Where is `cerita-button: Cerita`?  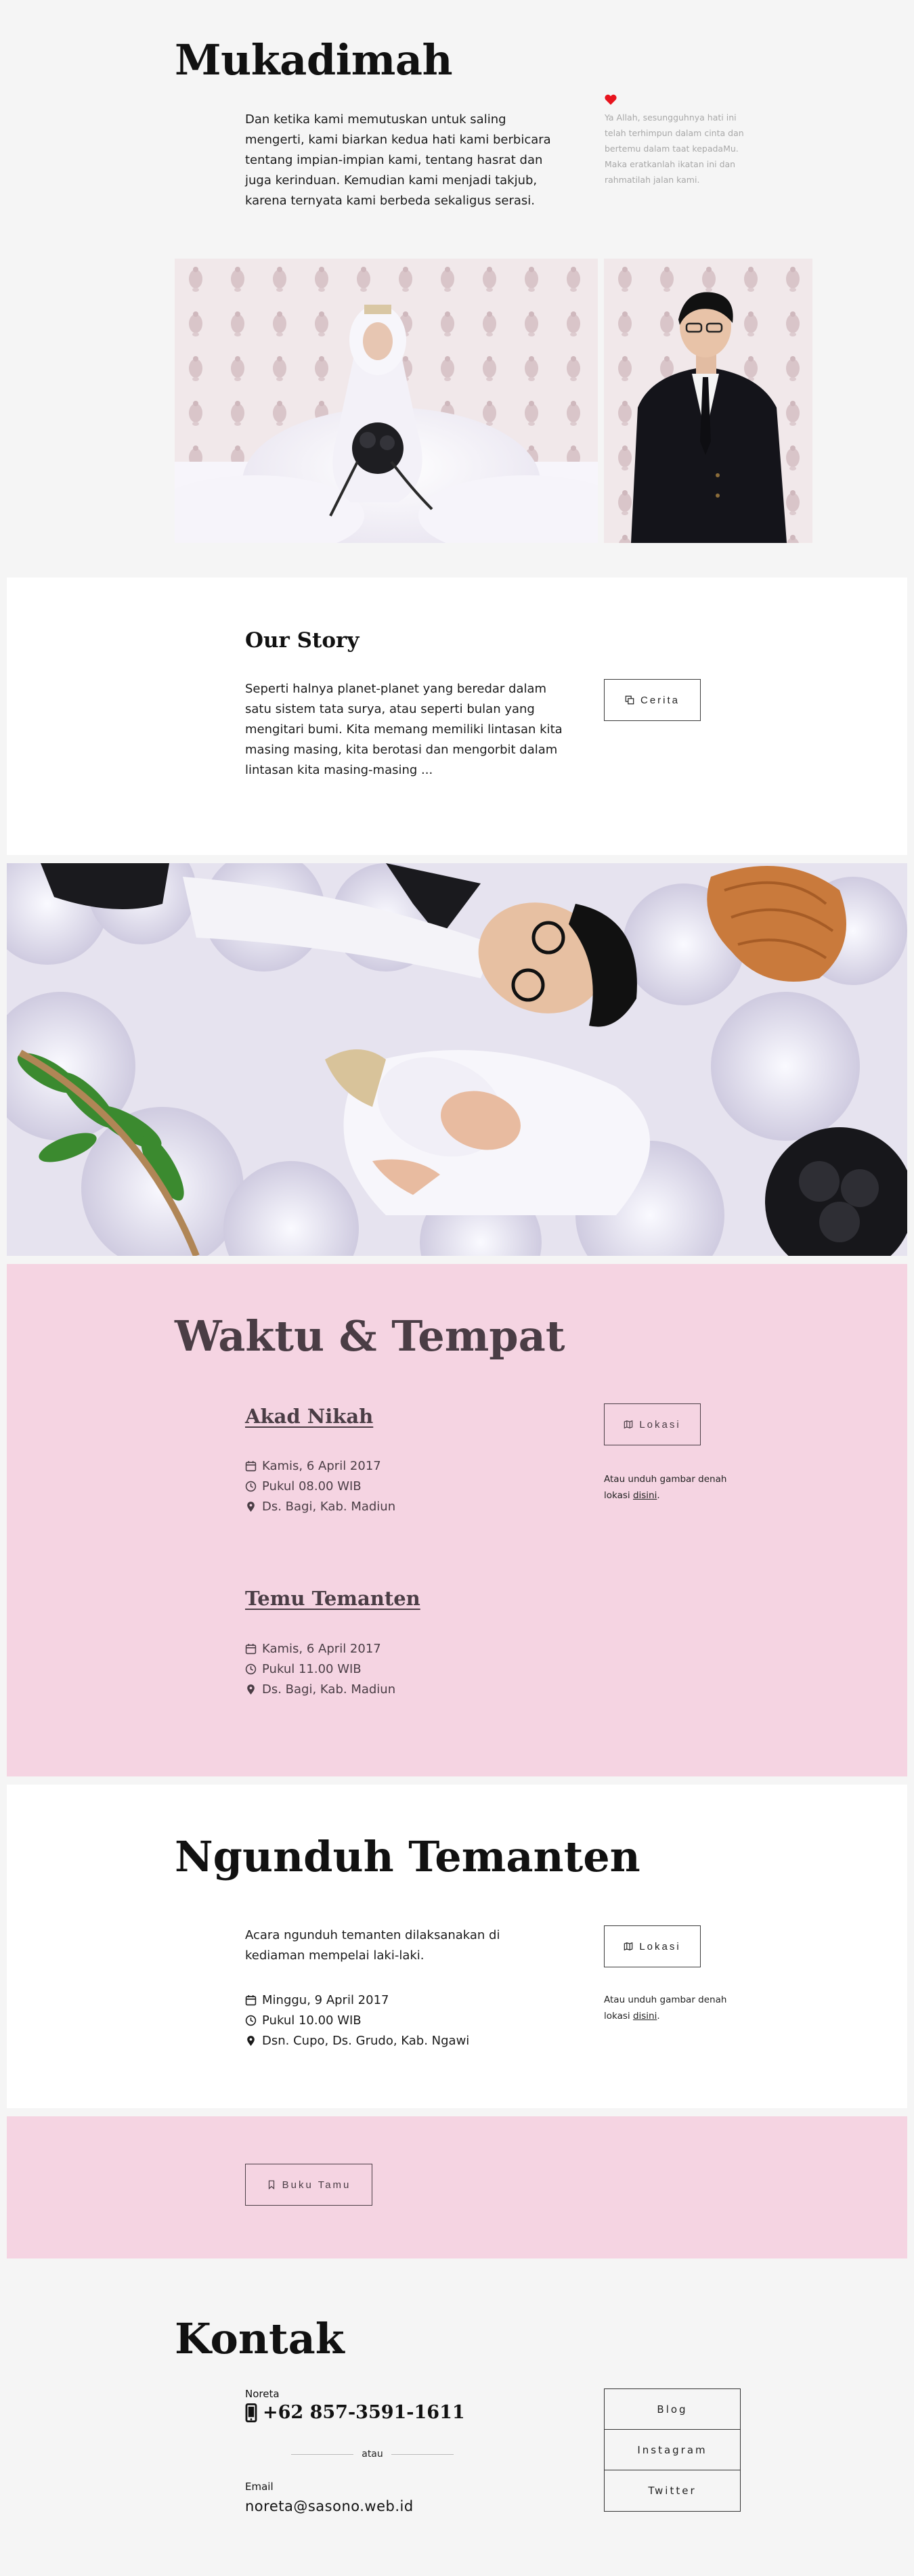 cerita-button: Cerita is located at coordinates (652, 700).